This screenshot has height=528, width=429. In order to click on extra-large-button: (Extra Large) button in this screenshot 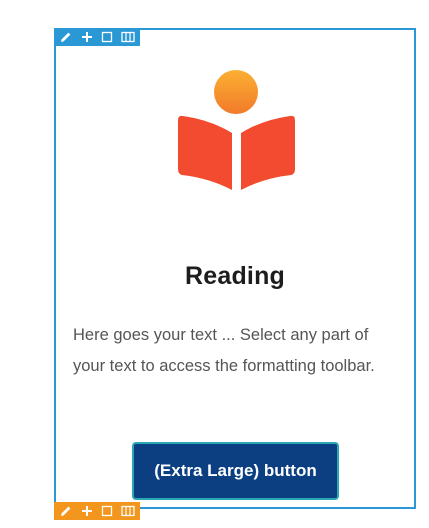, I will do `click(235, 471)`.